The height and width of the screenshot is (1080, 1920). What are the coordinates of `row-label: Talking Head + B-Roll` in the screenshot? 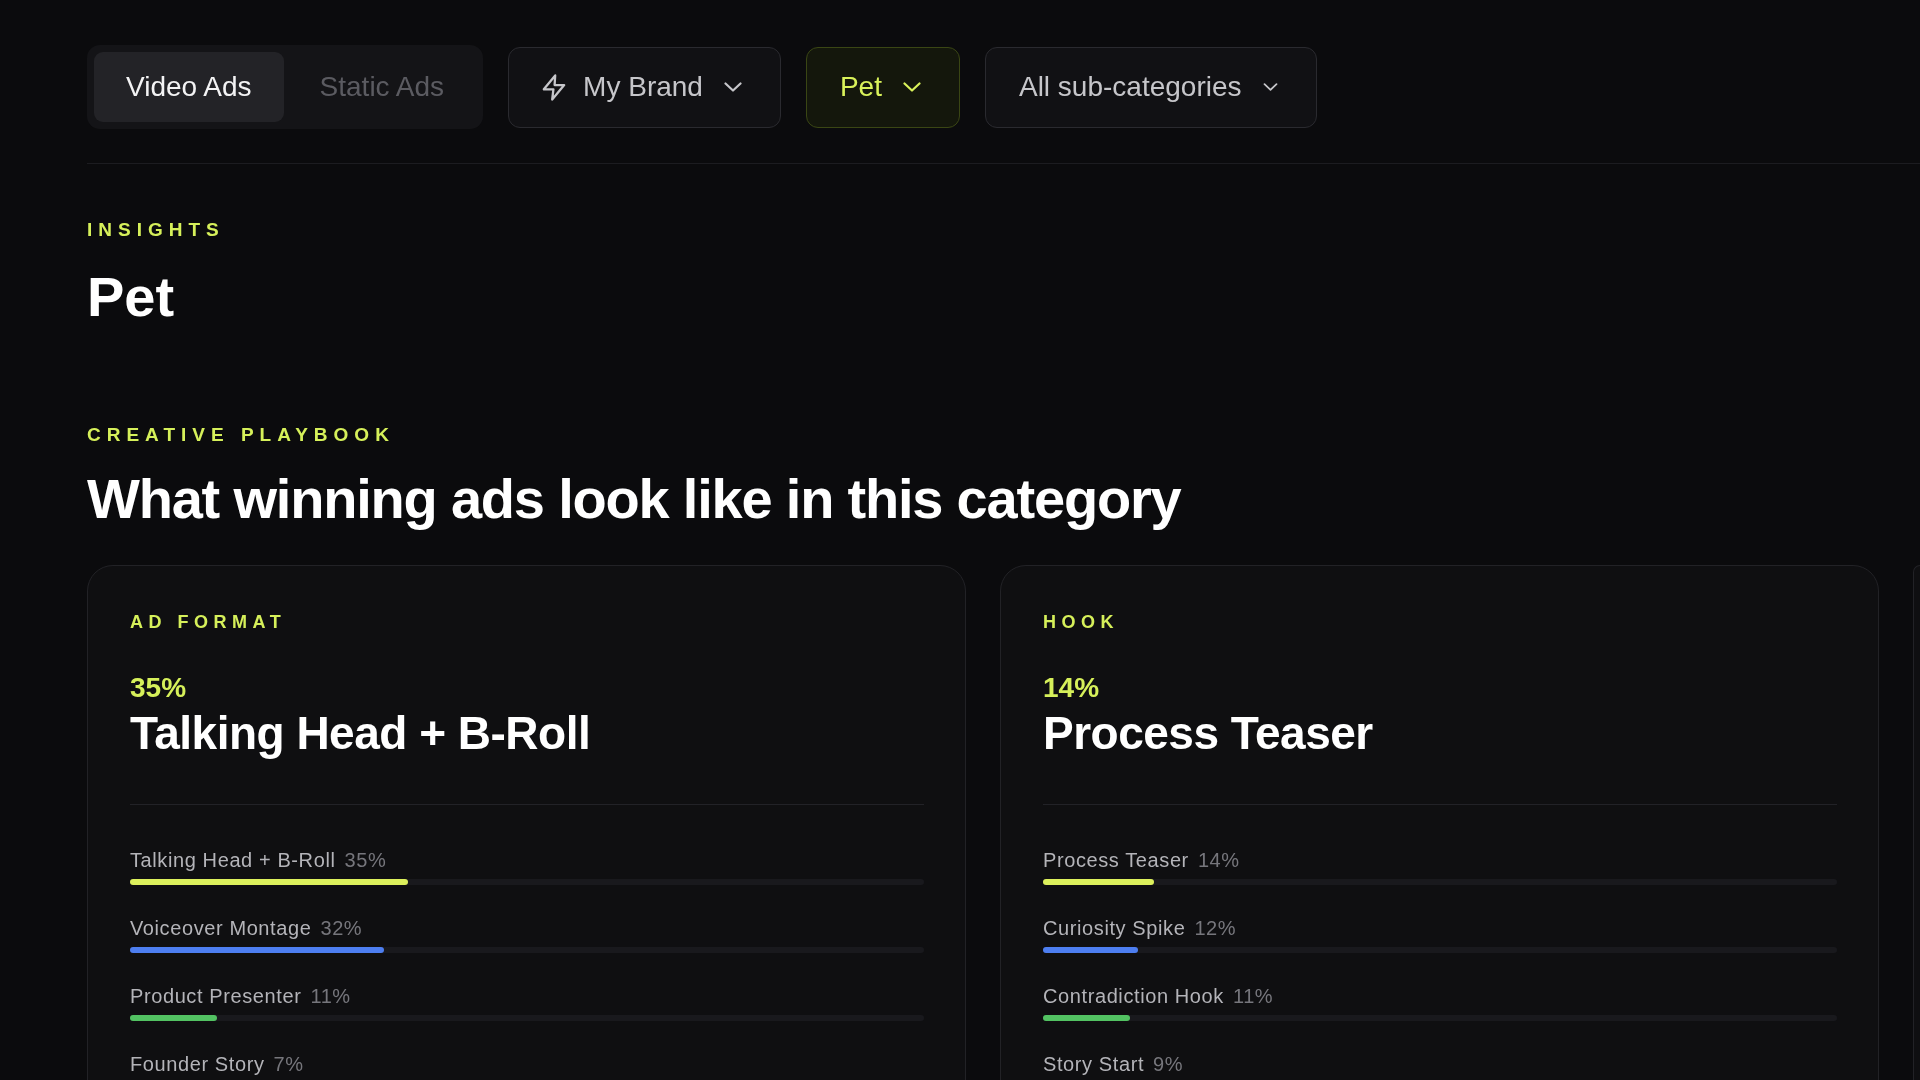 It's located at (233, 860).